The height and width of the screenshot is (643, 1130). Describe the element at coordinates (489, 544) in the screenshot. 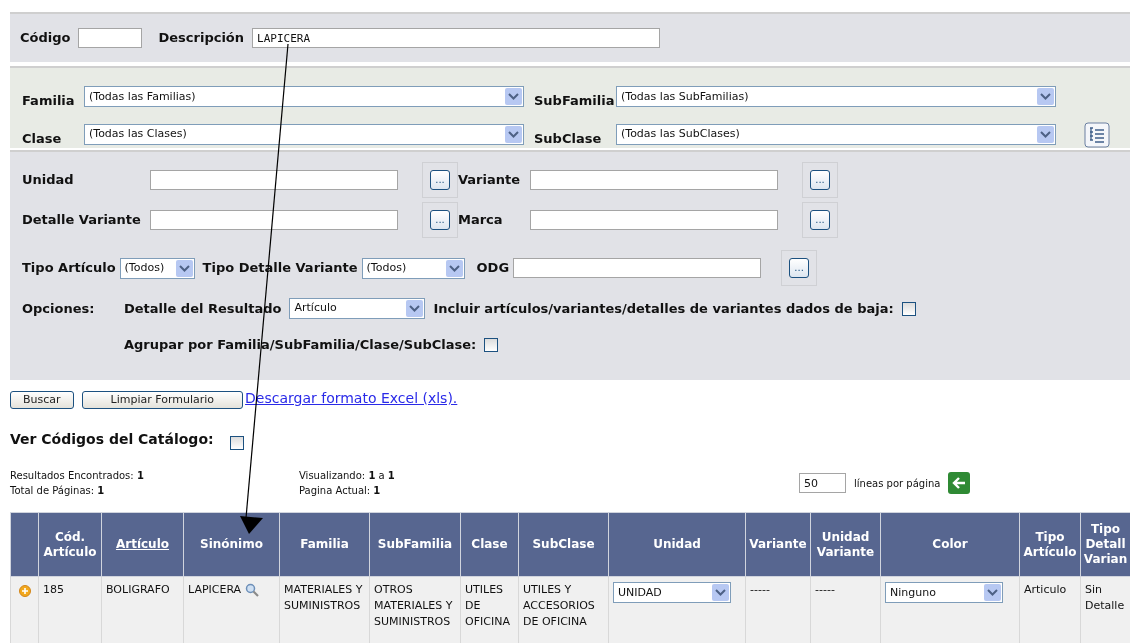

I see `column-header: Clase` at that location.